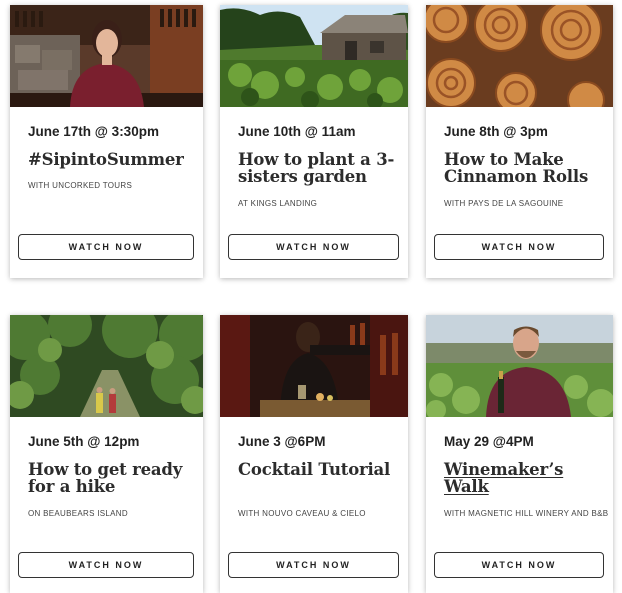  I want to click on cinnamon-rolls-photo, so click(519, 56).